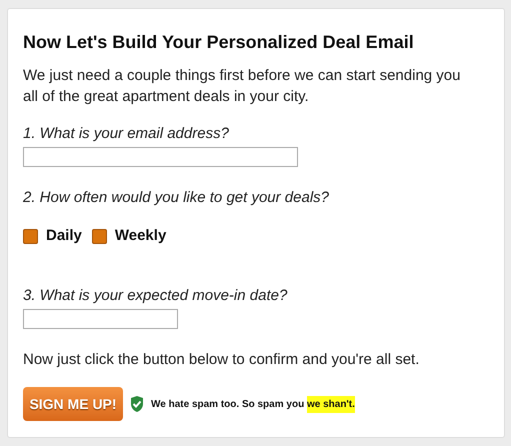 Image resolution: width=511 pixels, height=446 pixels. I want to click on question-label: 3. What is your expected move-in date?, so click(155, 296).